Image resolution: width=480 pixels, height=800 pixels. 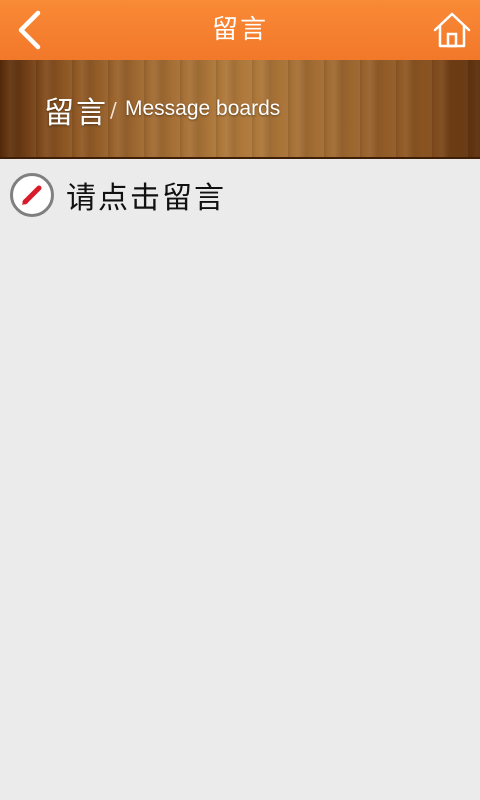 I want to click on section-banner: 留言 / Message boards, so click(x=240, y=109).